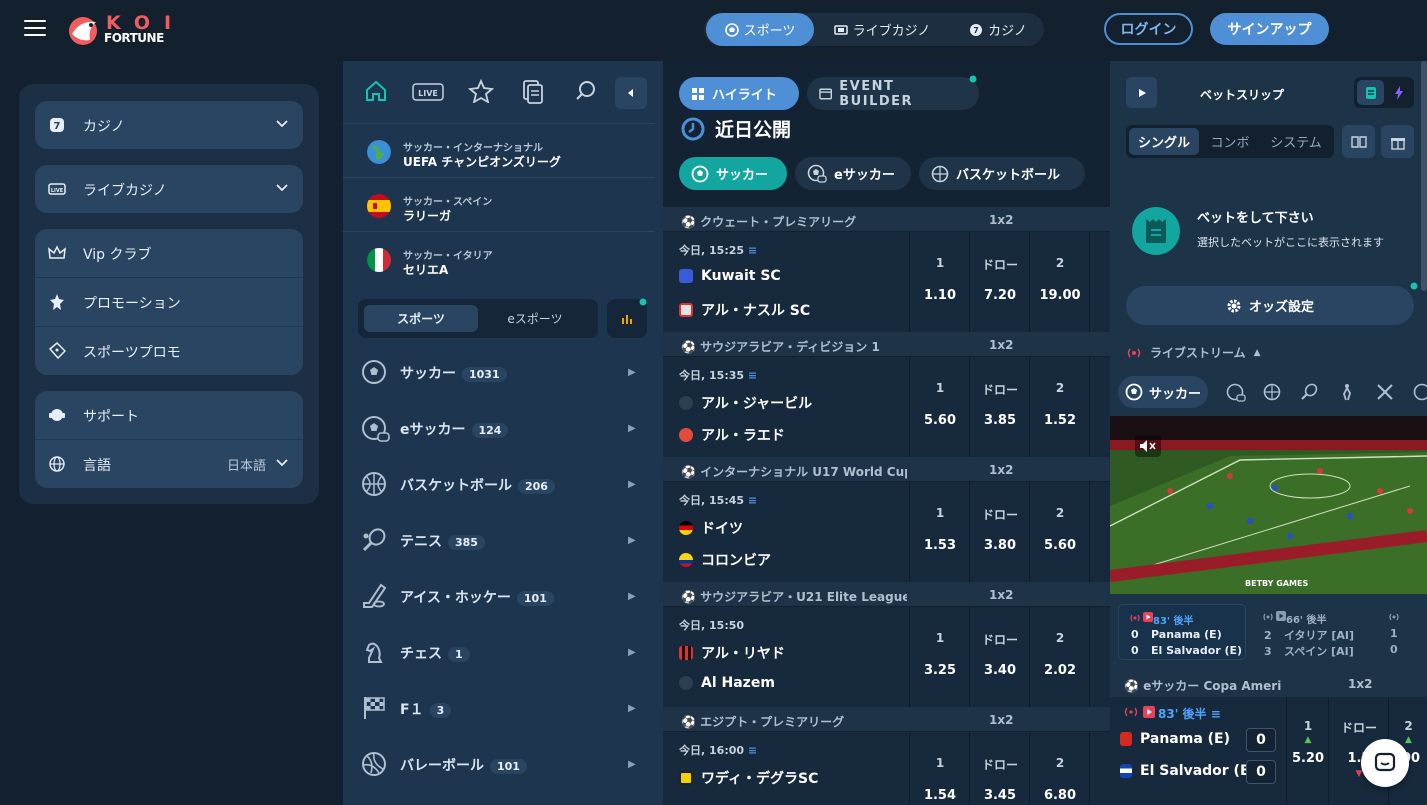 Image resolution: width=1427 pixels, height=805 pixels. What do you see at coordinates (1268, 505) in the screenshot?
I see `live-video-stream: BETBY GAMES` at bounding box center [1268, 505].